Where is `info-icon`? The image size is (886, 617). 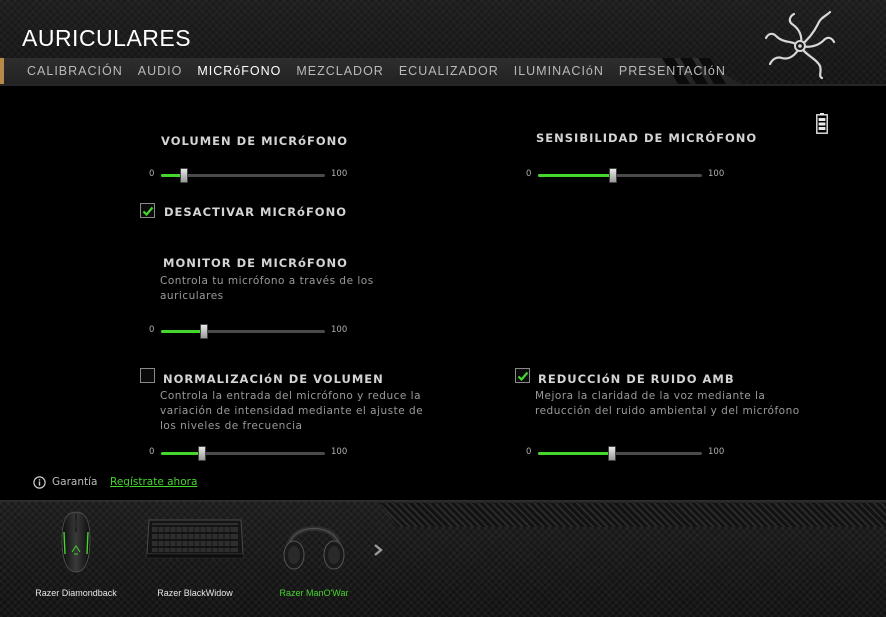 info-icon is located at coordinates (39, 482).